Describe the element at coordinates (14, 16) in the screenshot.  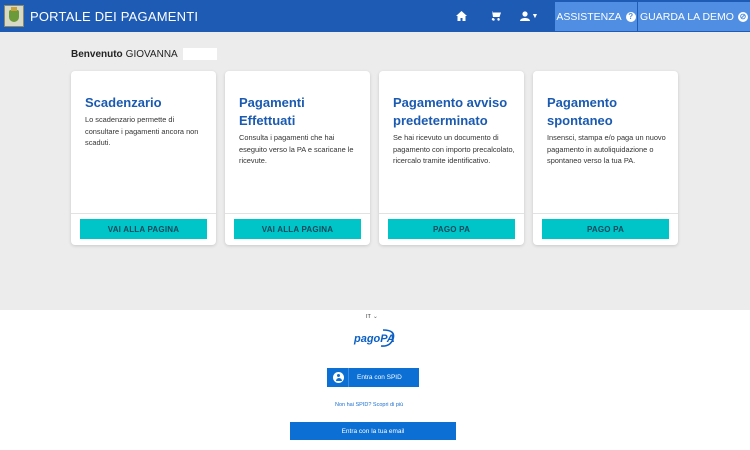
I see `municipality-logo` at that location.